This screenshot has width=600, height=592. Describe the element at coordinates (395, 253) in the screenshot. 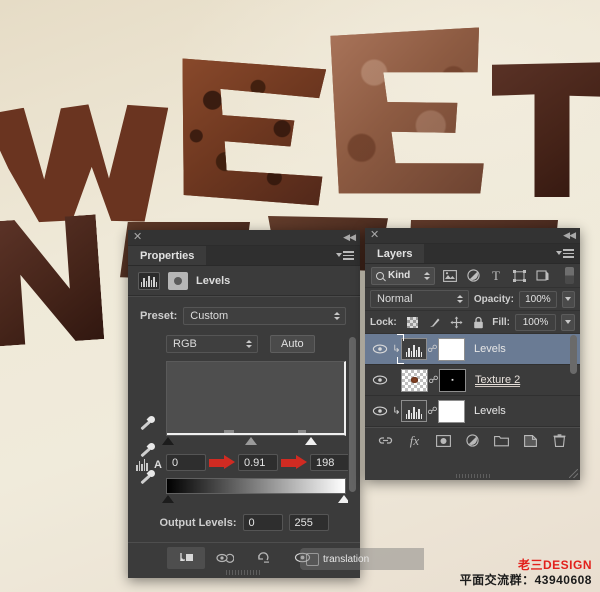

I see `tab-layers: Layers` at that location.